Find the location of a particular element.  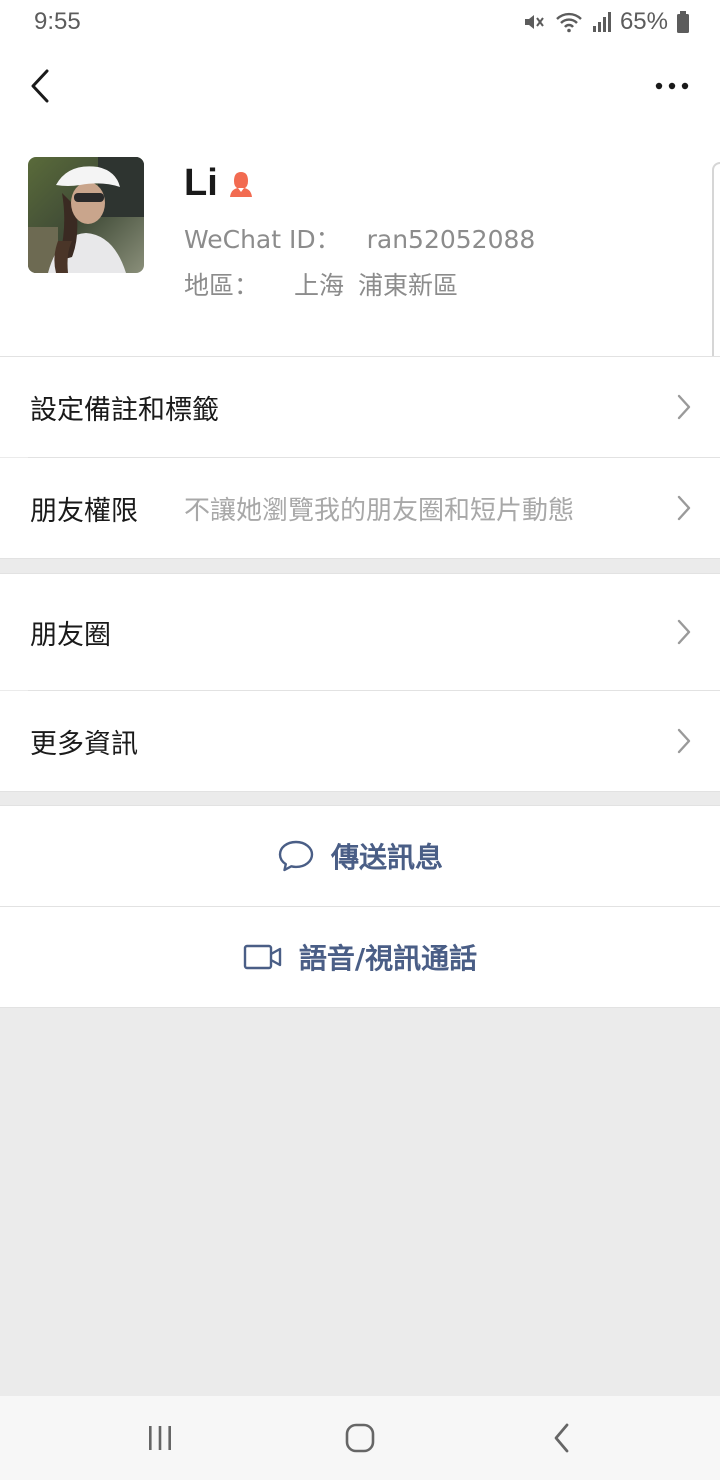

more-dots-icon is located at coordinates (672, 86).